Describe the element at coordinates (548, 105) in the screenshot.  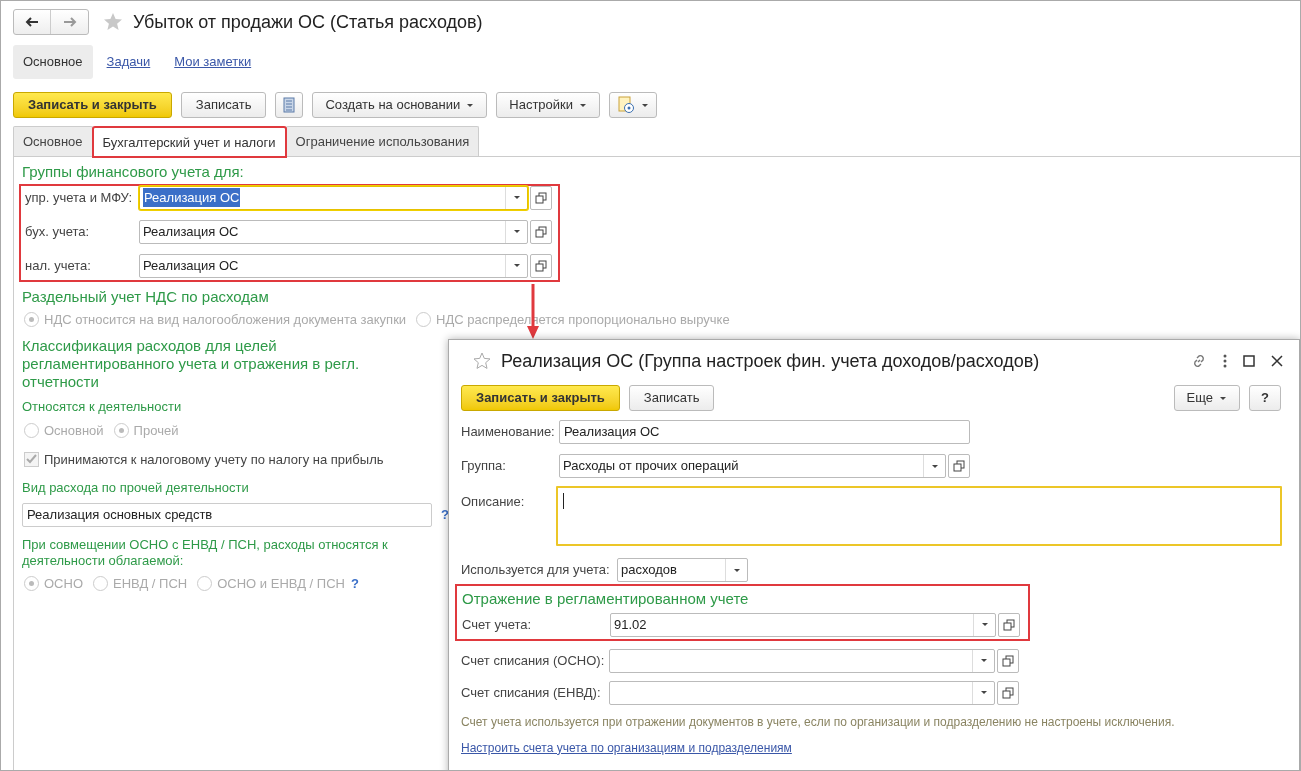
I see `toolbar-button: Настройки` at that location.